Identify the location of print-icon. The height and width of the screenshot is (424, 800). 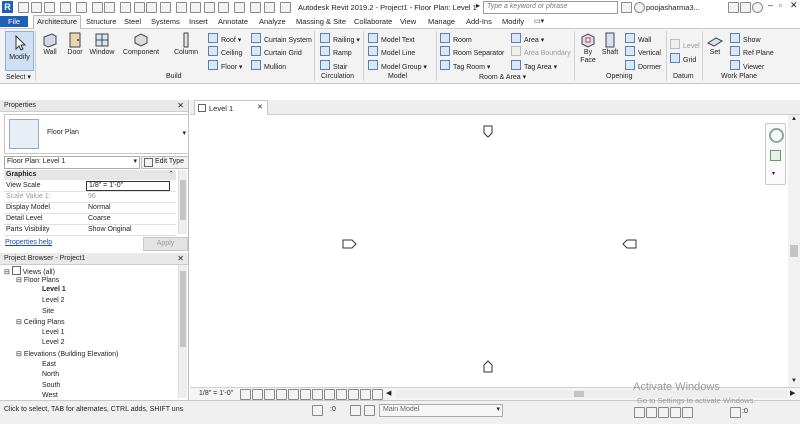
(97, 7).